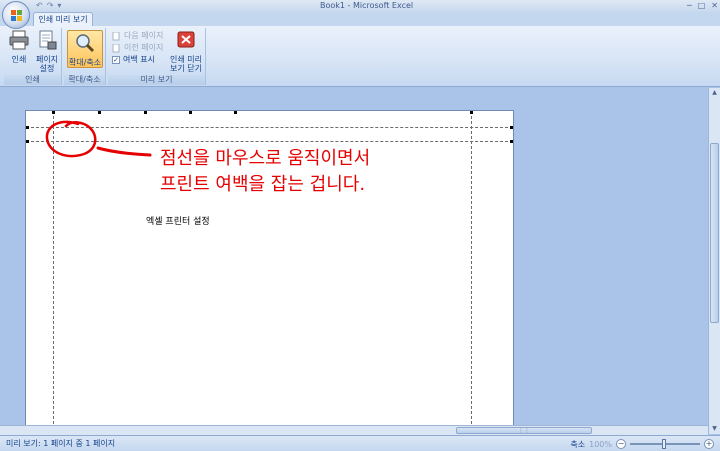 This screenshot has width=720, height=451. I want to click on annotation-line-1: 점선을 마우스로 움직이면서, so click(265, 158).